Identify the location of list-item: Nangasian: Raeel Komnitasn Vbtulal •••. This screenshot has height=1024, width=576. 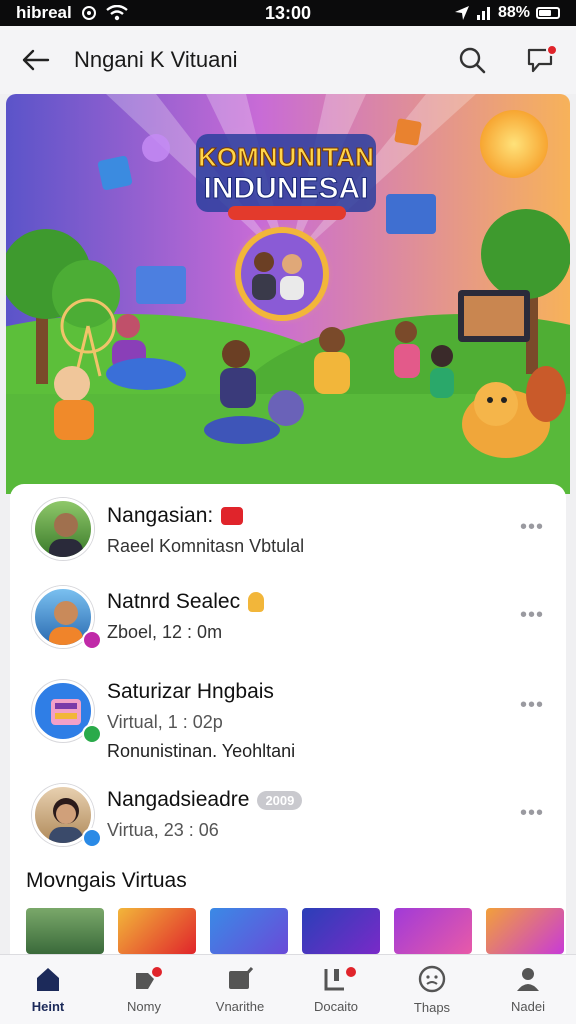
(288, 541).